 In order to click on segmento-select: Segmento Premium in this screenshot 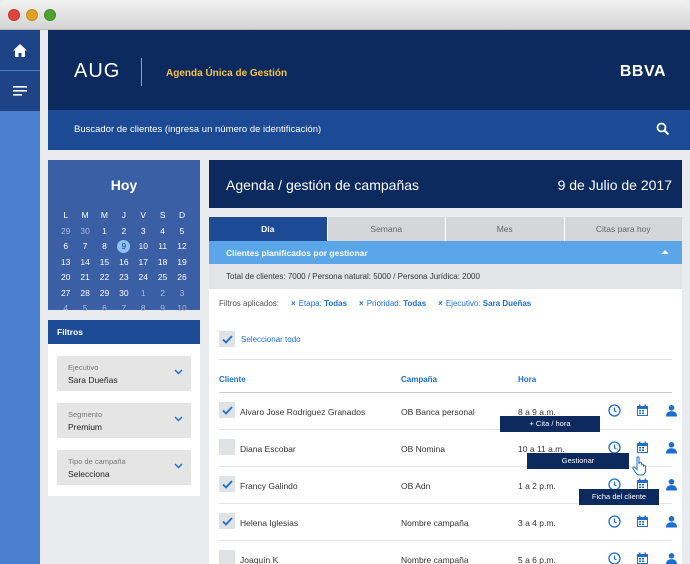, I will do `click(124, 420)`.